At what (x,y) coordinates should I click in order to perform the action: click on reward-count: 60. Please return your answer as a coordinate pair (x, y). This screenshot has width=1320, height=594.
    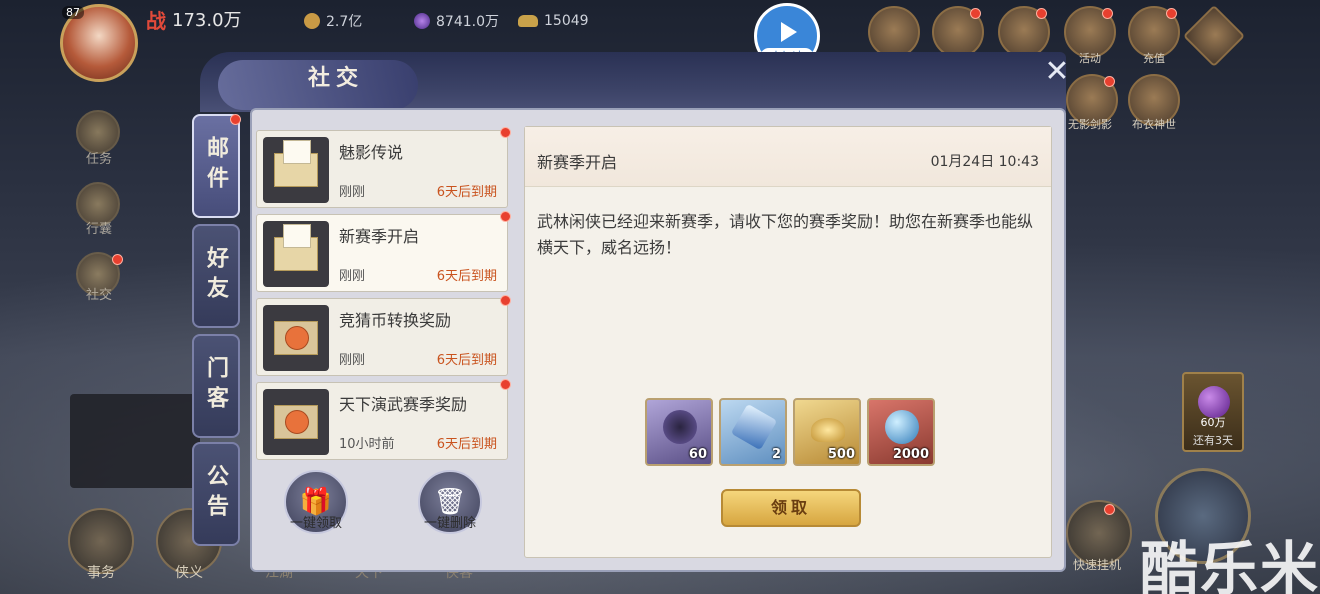
    Looking at the image, I should click on (697, 454).